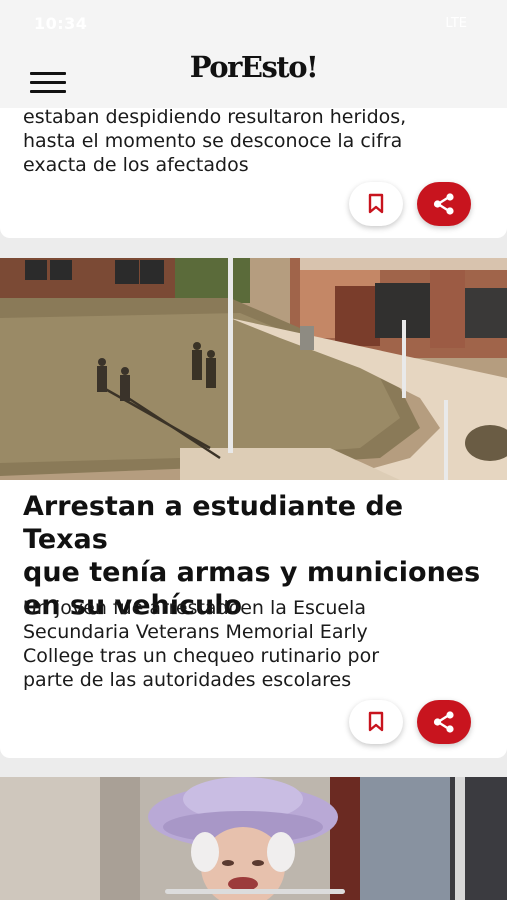 This screenshot has height=900, width=507. I want to click on status-bar: 10:34 LTE, so click(253, 23).